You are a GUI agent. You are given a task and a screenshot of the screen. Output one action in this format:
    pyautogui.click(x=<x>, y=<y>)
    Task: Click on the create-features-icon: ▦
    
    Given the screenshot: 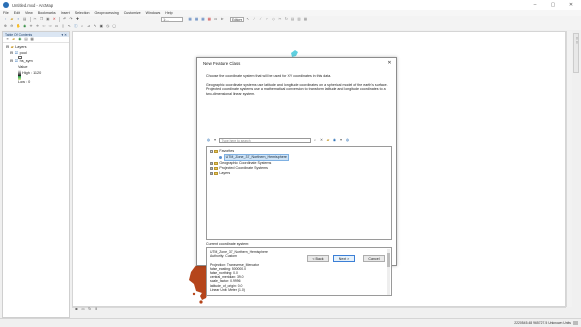 What is the action you would take?
    pyautogui.click(x=305, y=19)
    